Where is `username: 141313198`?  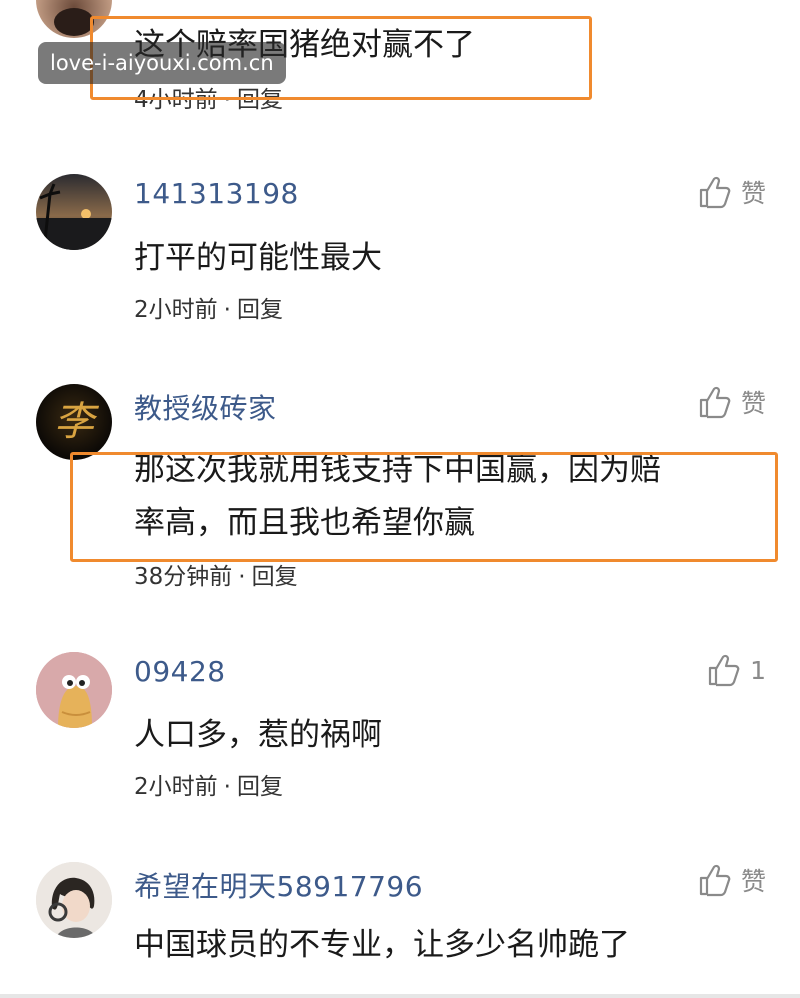
username: 141313198 is located at coordinates (216, 193).